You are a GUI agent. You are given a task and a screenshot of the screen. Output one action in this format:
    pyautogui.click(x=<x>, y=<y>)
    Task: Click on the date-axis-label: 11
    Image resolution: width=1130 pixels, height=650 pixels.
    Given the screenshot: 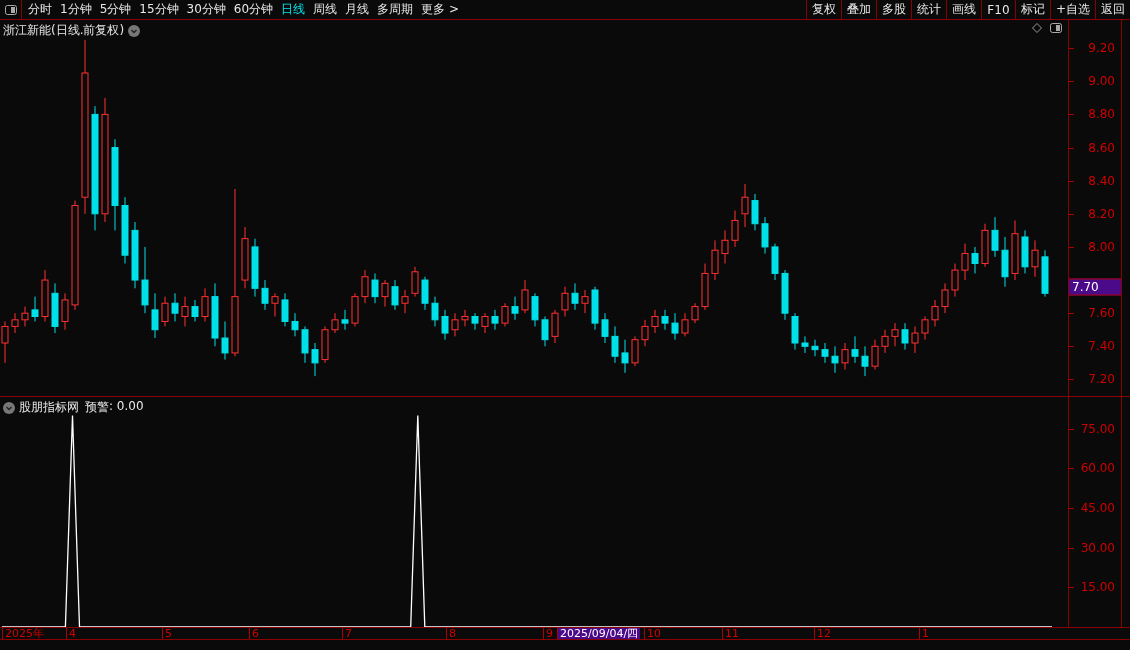 What is the action you would take?
    pyautogui.click(x=731, y=633)
    